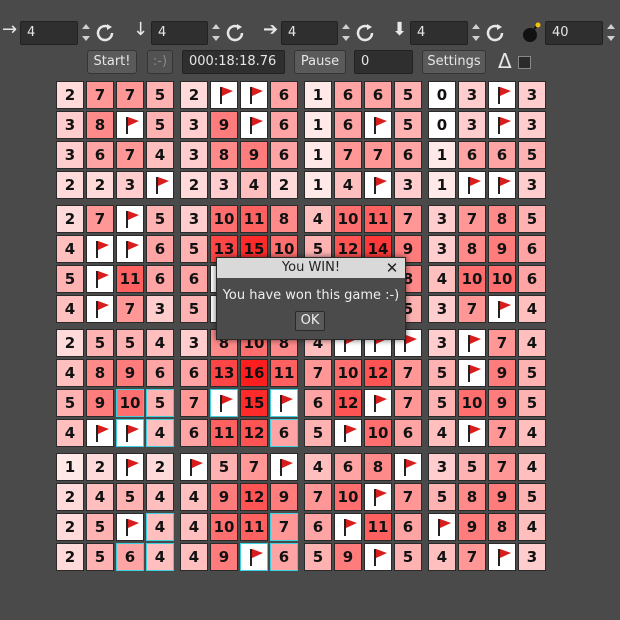 The width and height of the screenshot is (620, 620). I want to click on height-stepper: 4, so click(179, 33).